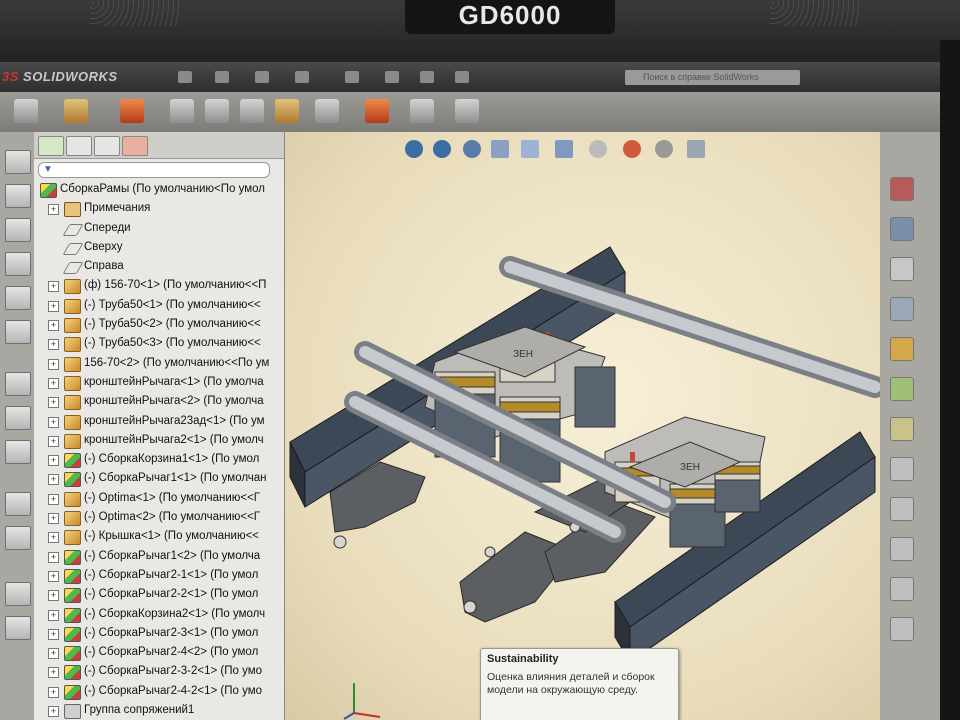 Image resolution: width=960 pixels, height=720 pixels. Describe the element at coordinates (159, 671) in the screenshot. I see `tree-item: + (-) СборкаРычаг2-3-2<1> (По умо` at that location.